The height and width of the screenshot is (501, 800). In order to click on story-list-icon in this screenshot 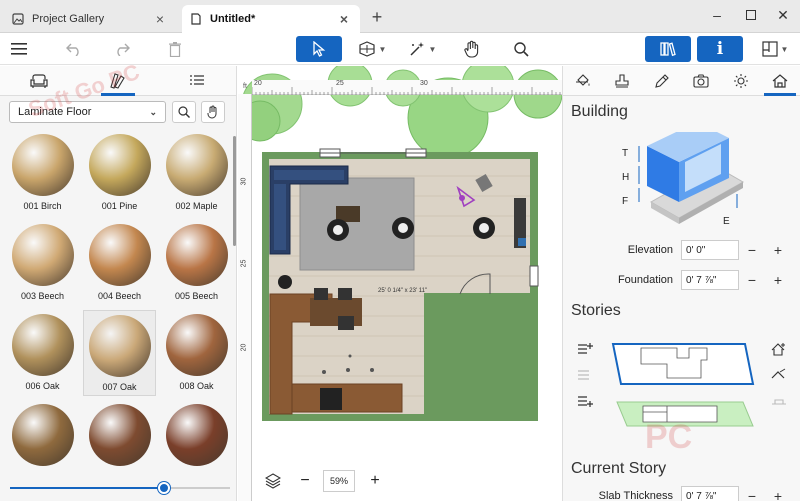, I will do `click(585, 375)`.